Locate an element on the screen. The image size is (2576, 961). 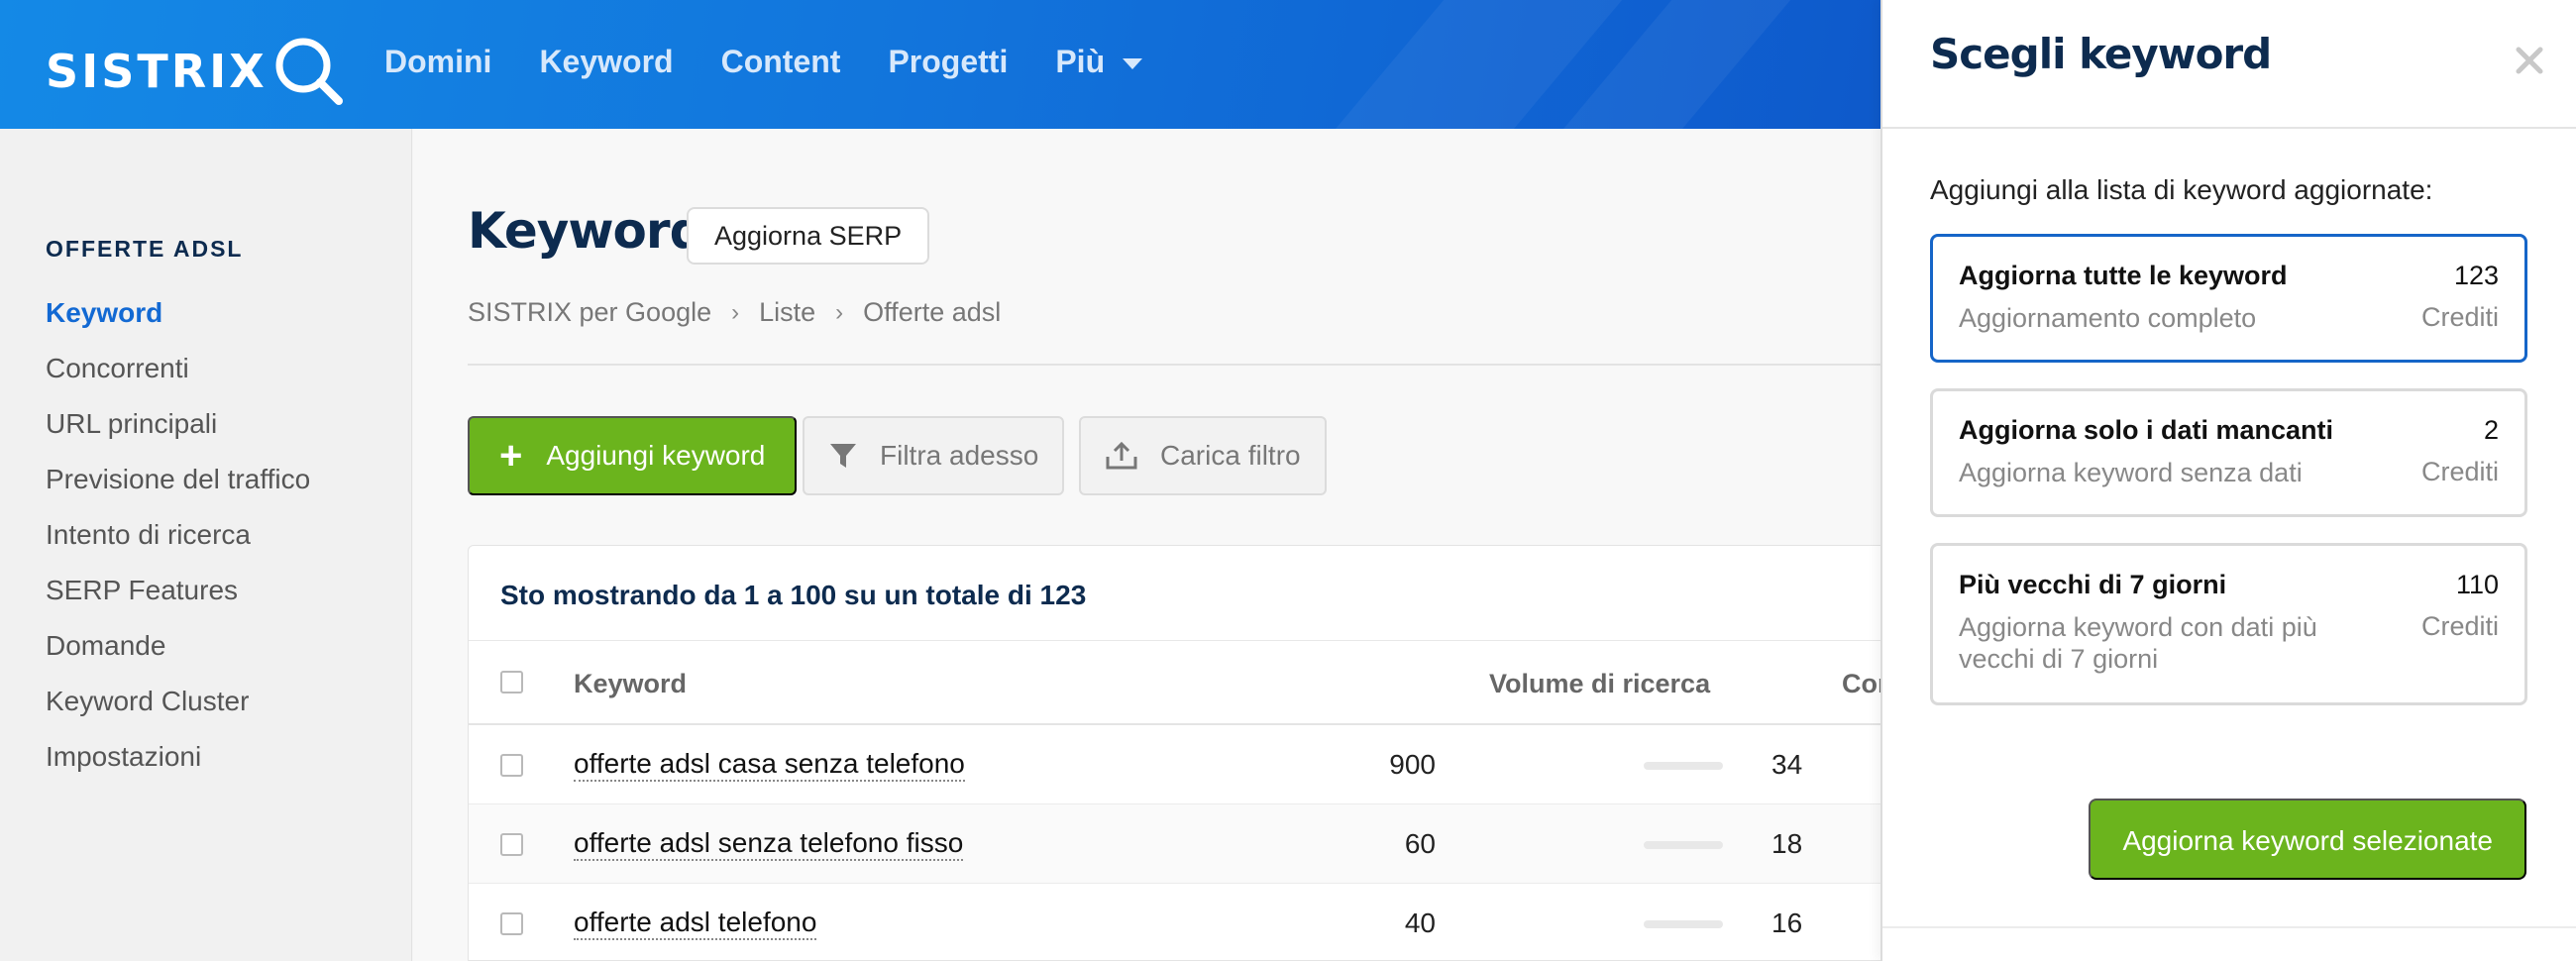
option-title: Aggiorna solo i dati mancanti is located at coordinates (2146, 430).